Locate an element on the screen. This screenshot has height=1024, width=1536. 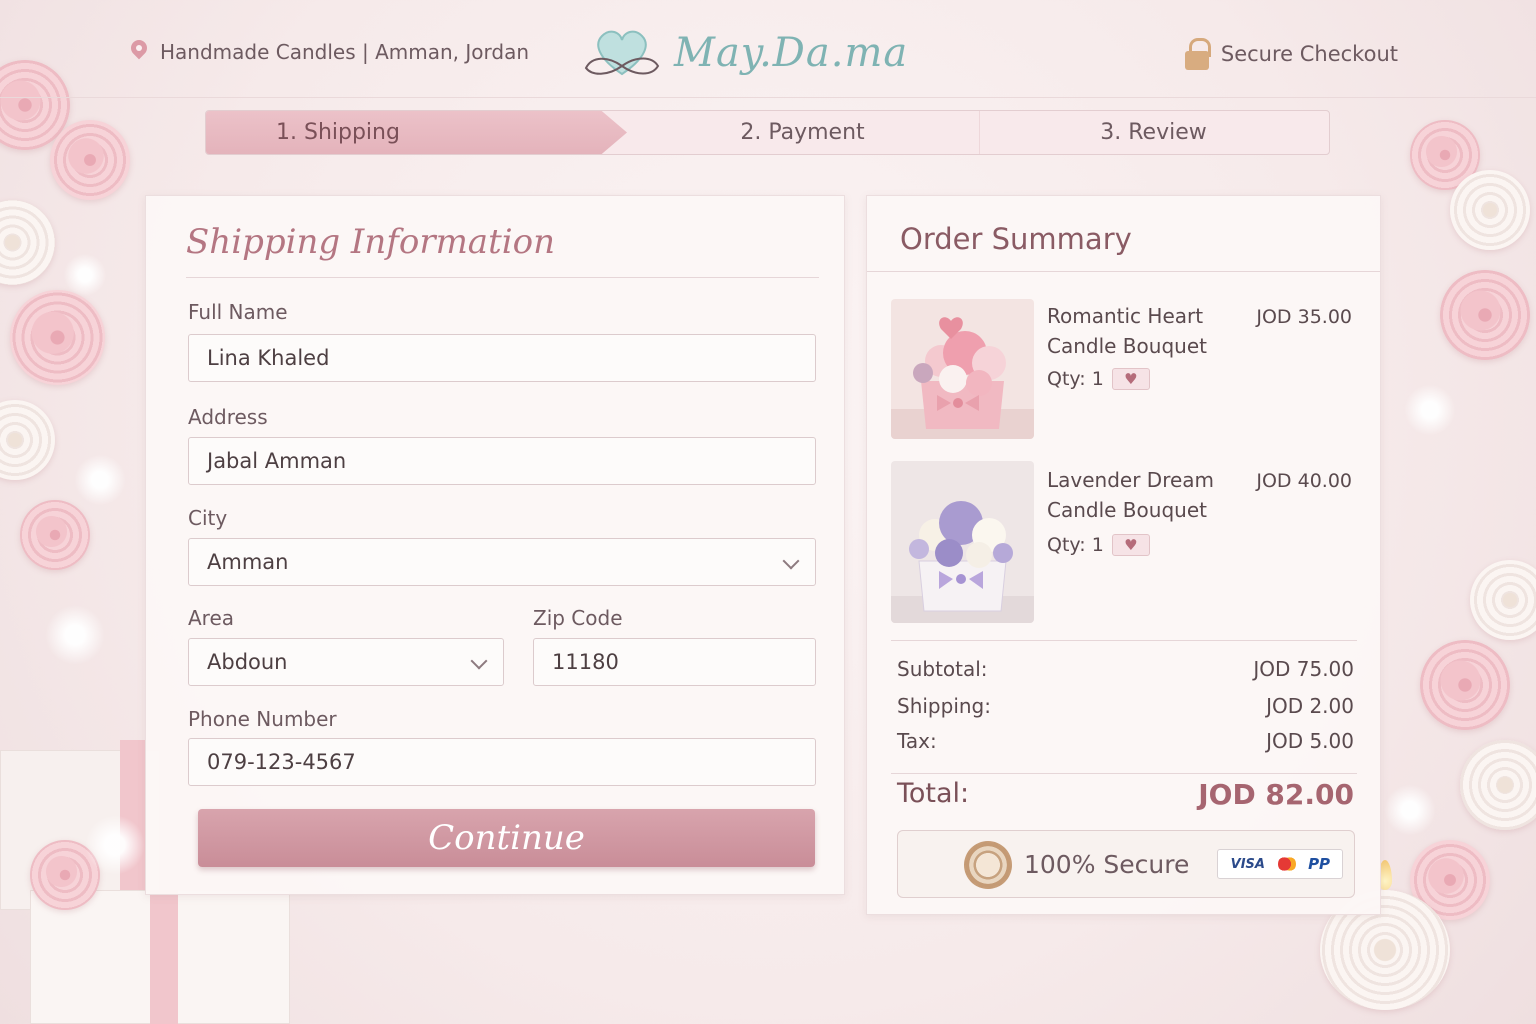
step-review: 3. Review is located at coordinates (1153, 132).